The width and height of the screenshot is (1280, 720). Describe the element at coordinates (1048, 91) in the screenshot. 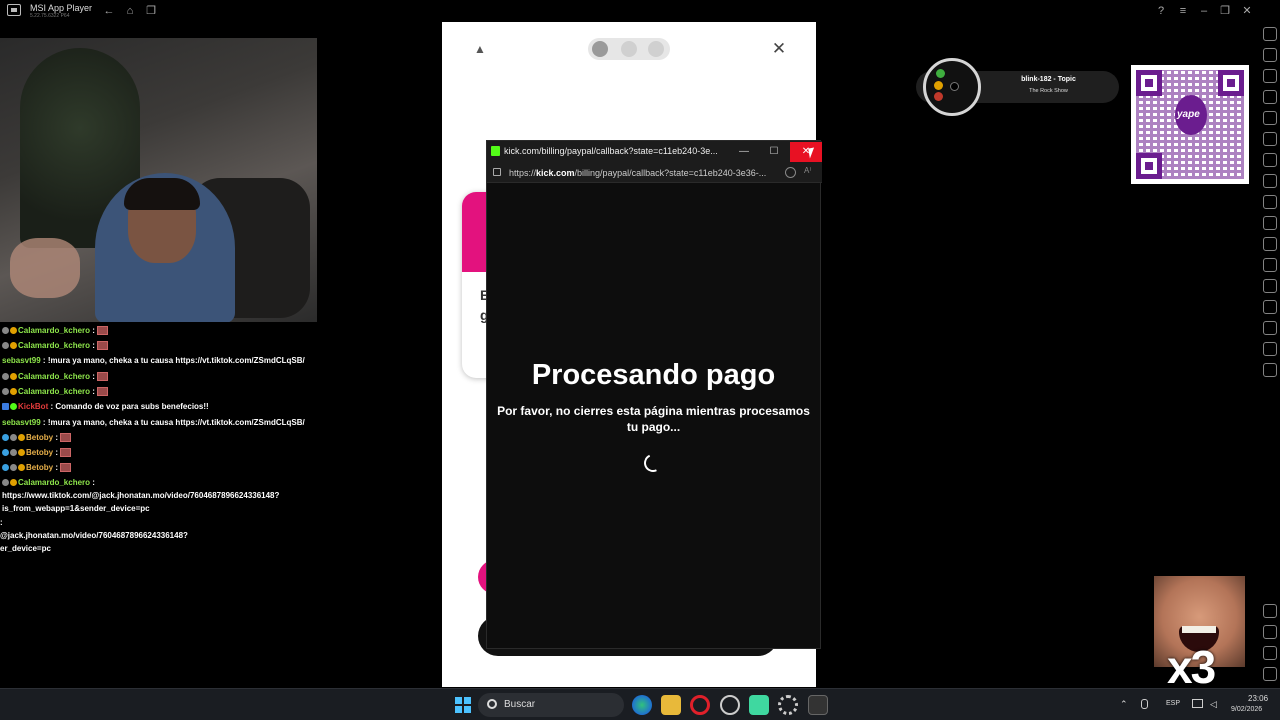

I see `song-album: The Rock Show` at that location.